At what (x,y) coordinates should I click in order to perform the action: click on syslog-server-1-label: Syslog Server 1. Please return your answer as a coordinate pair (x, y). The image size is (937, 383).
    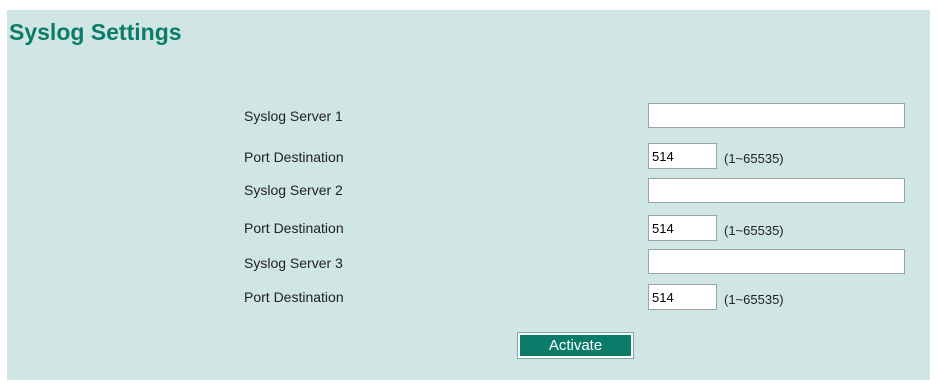
    Looking at the image, I should click on (293, 116).